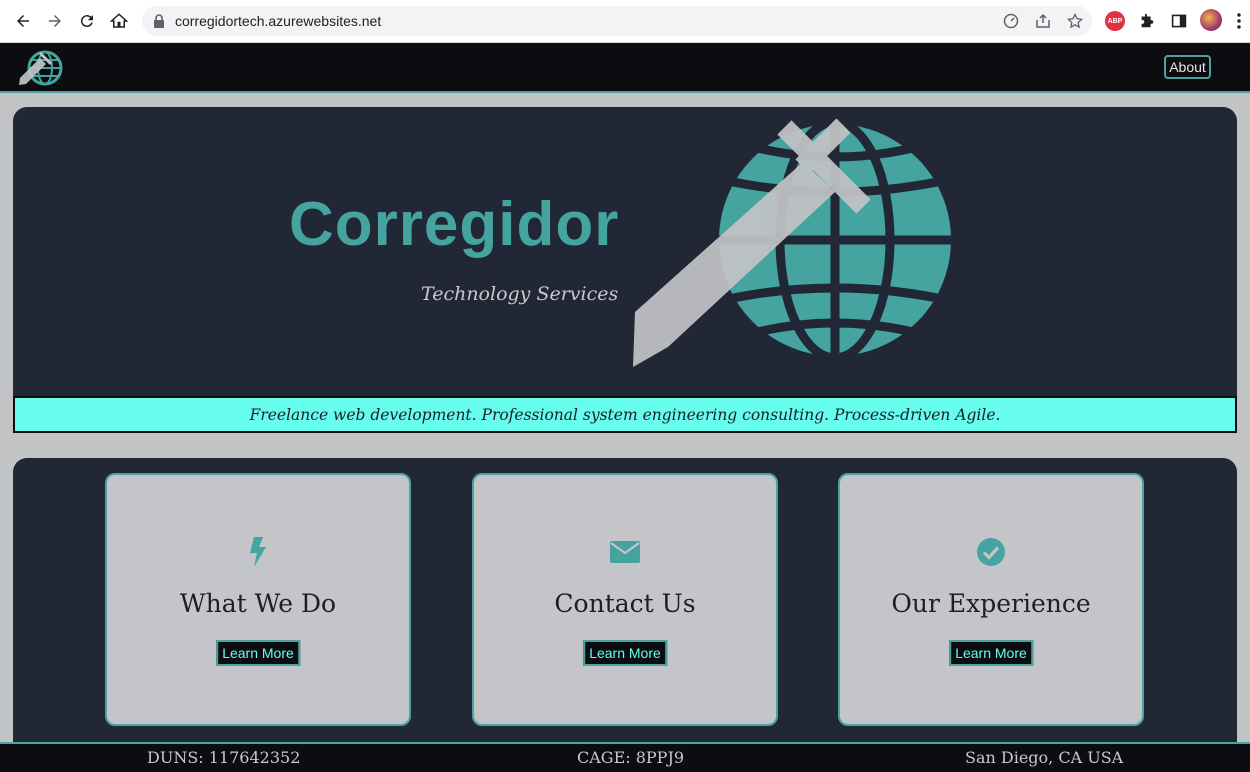  Describe the element at coordinates (258, 552) in the screenshot. I see `lightning-bolt-icon` at that location.